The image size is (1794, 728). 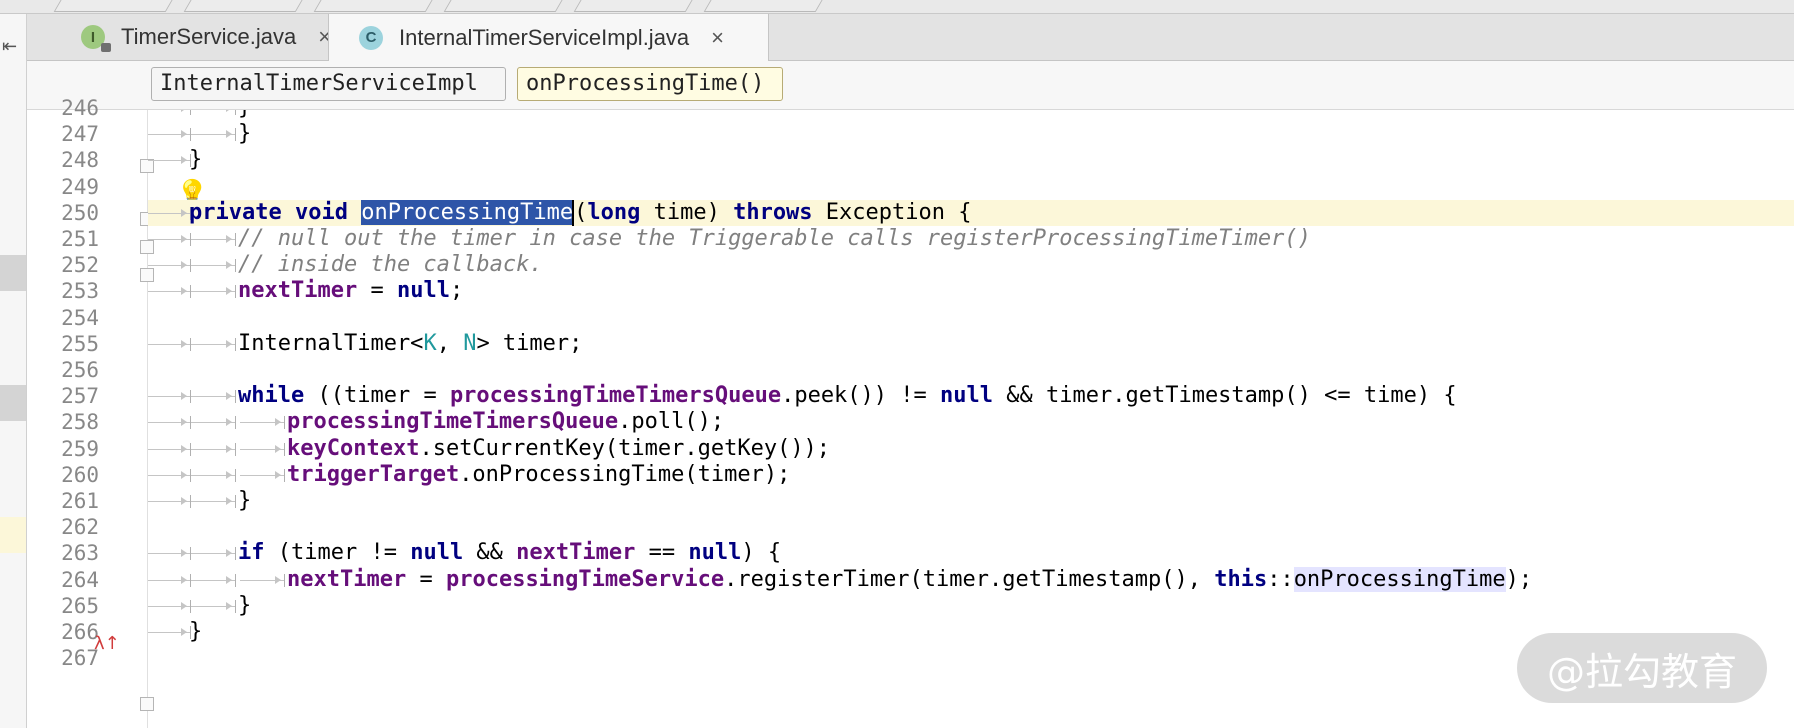 What do you see at coordinates (80, 422) in the screenshot?
I see `line-number: 258` at bounding box center [80, 422].